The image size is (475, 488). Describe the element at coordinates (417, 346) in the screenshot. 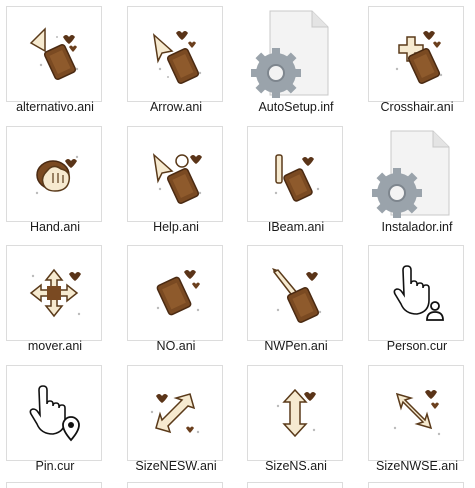

I see `file-name: Person.cur` at that location.